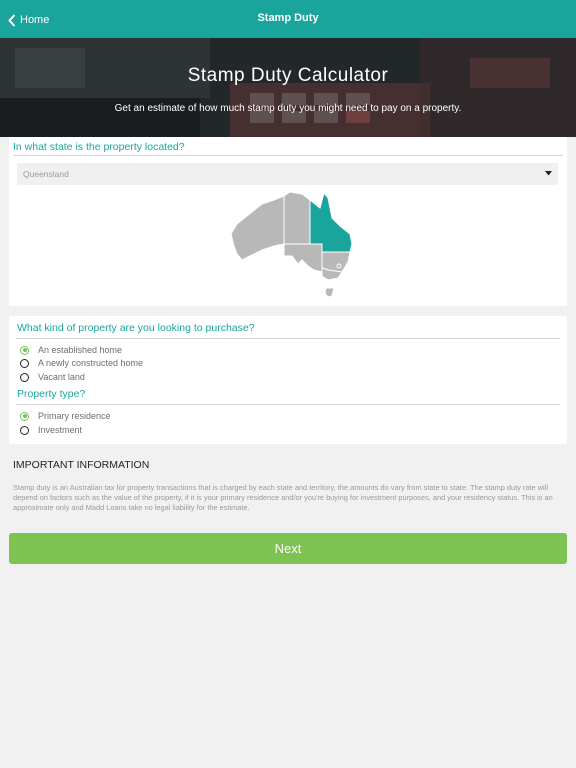 This screenshot has height=768, width=576. I want to click on radio-investment: Investment, so click(51, 430).